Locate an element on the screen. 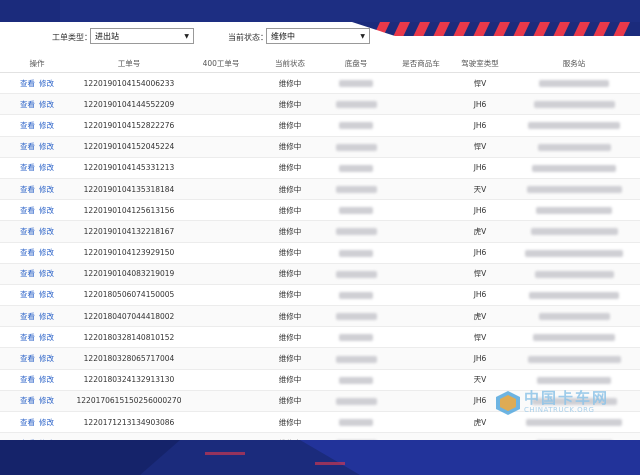 This screenshot has width=640, height=475. column-header: 400工单号 is located at coordinates (221, 63).